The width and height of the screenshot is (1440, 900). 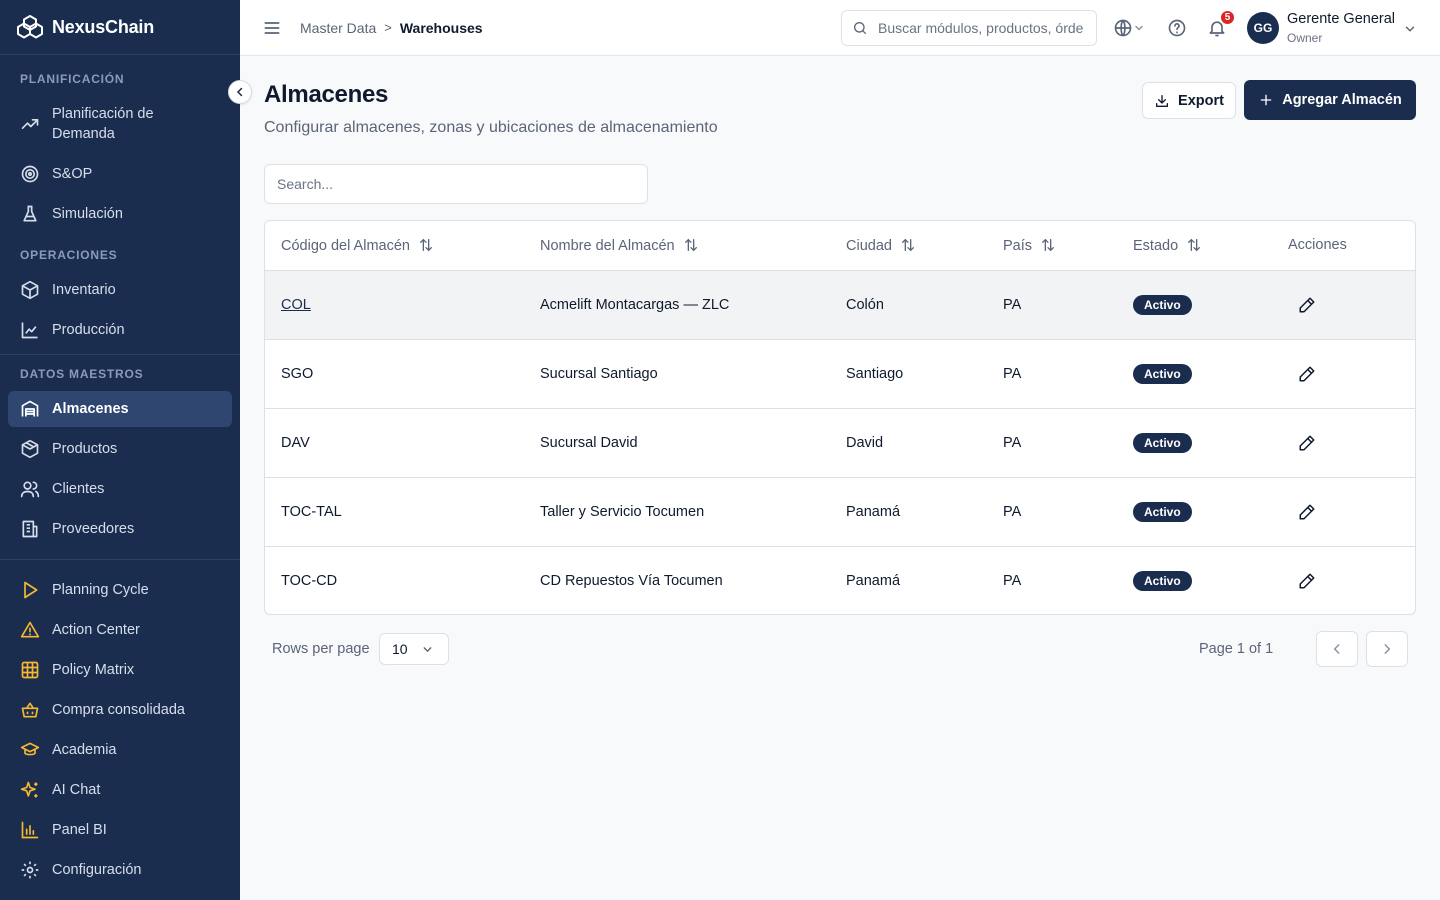 What do you see at coordinates (1123, 28) in the screenshot?
I see `globe-icon` at bounding box center [1123, 28].